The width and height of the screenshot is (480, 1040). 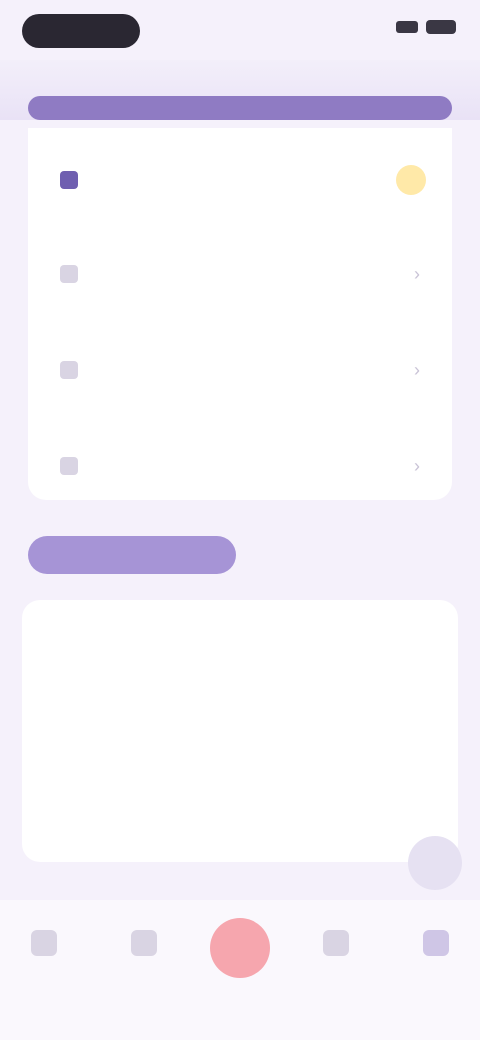 I want to click on tab-active, so click(x=132, y=555).